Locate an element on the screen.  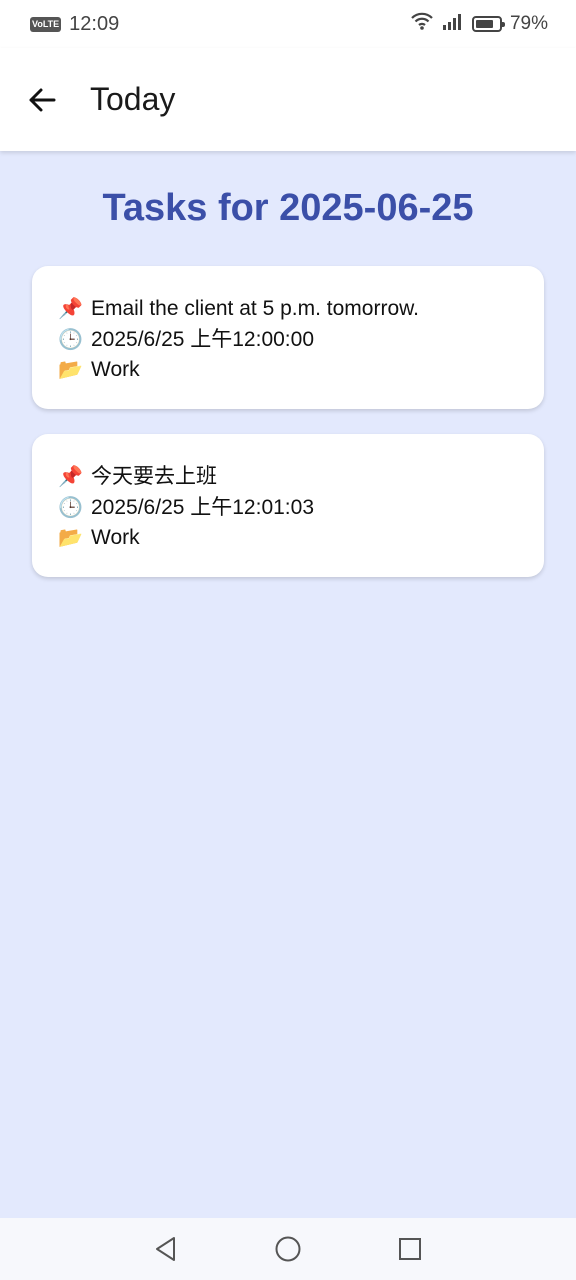
task-title-row: 📌 今天要去上班 is located at coordinates (288, 477).